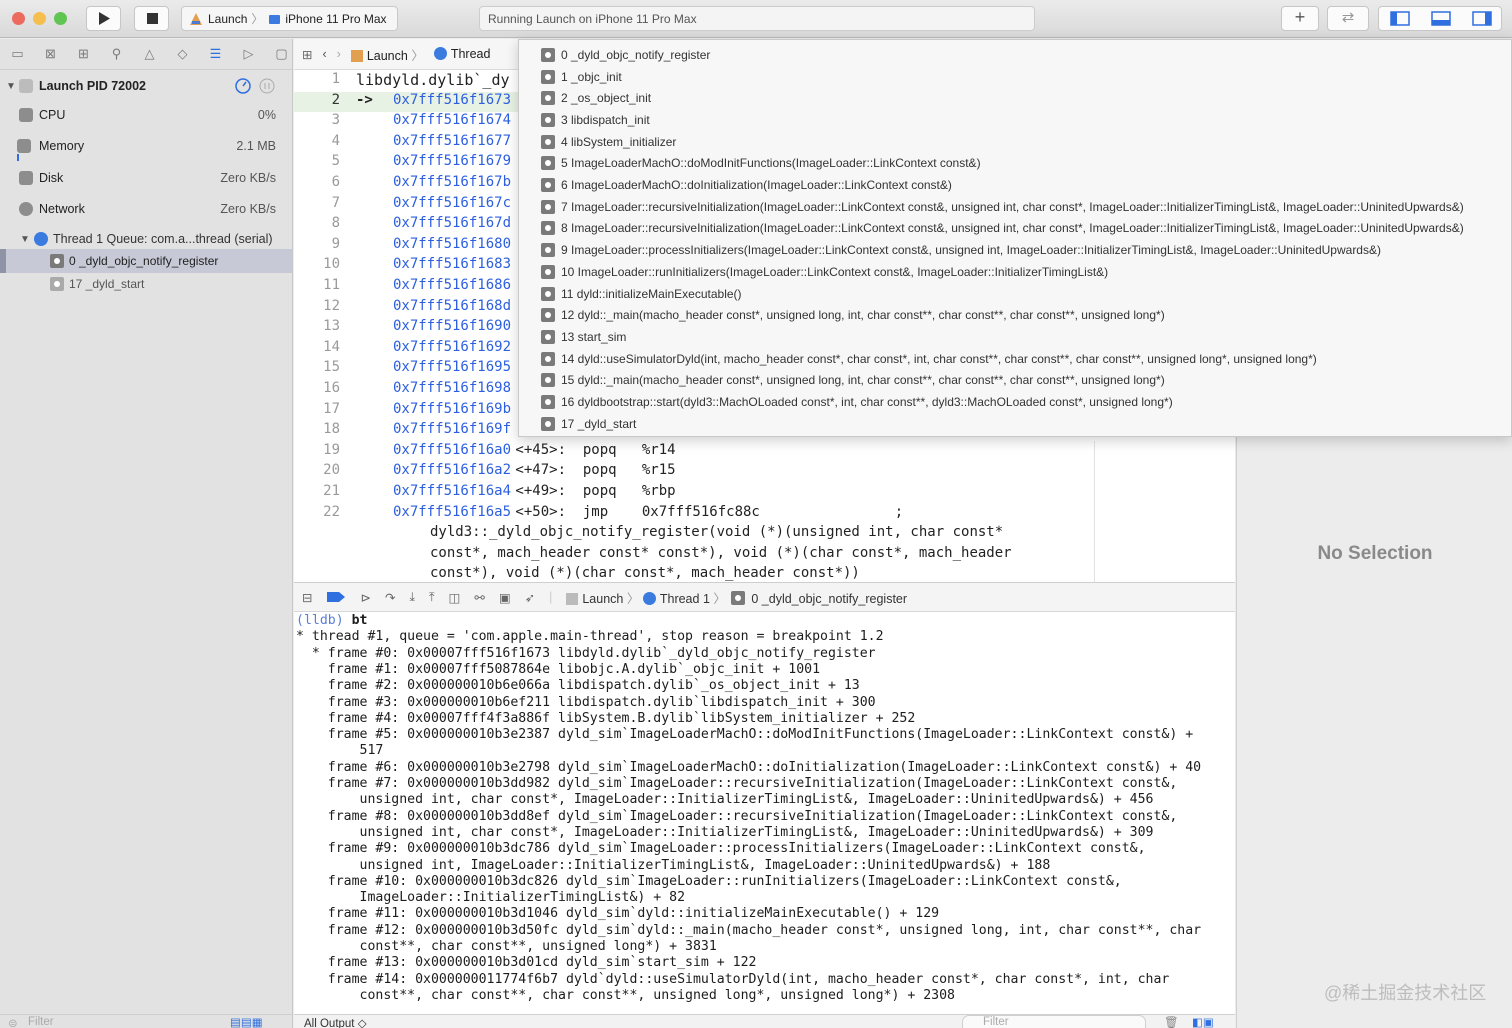 Image resolution: width=1512 pixels, height=1028 pixels. What do you see at coordinates (331, 388) in the screenshot?
I see `line-number: 16` at bounding box center [331, 388].